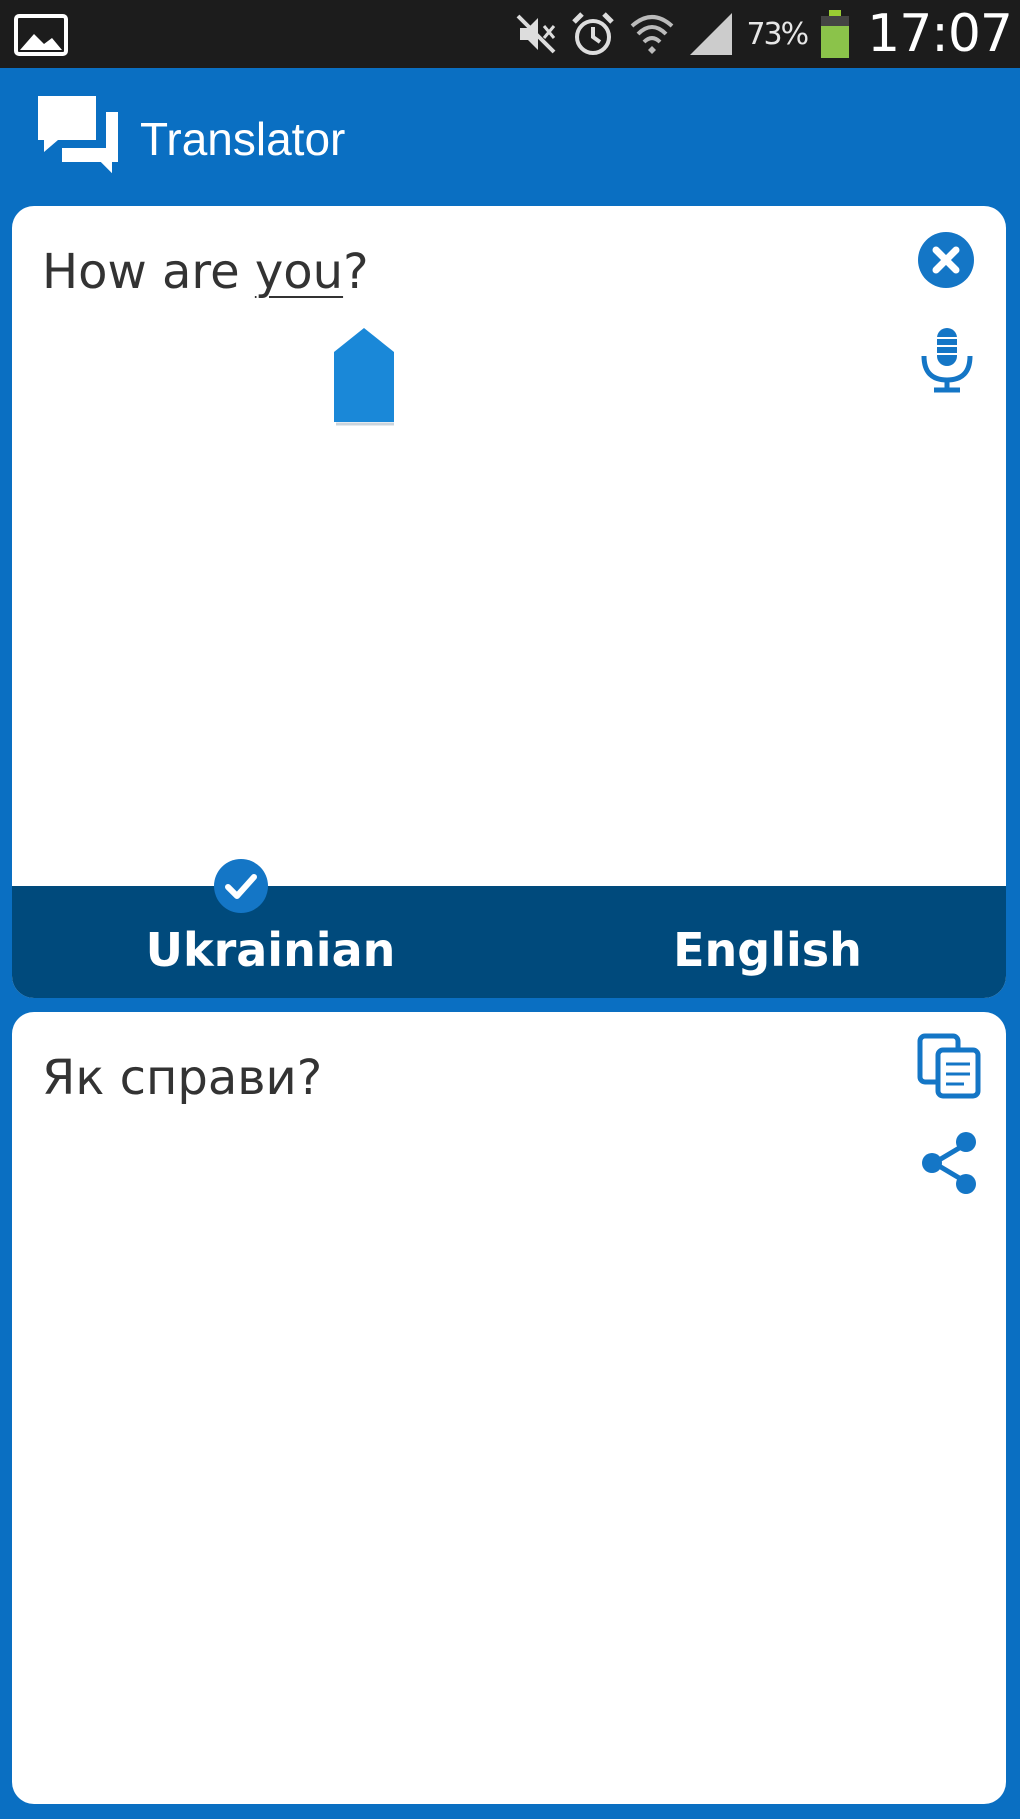  What do you see at coordinates (950, 1163) in the screenshot?
I see `share-icon` at bounding box center [950, 1163].